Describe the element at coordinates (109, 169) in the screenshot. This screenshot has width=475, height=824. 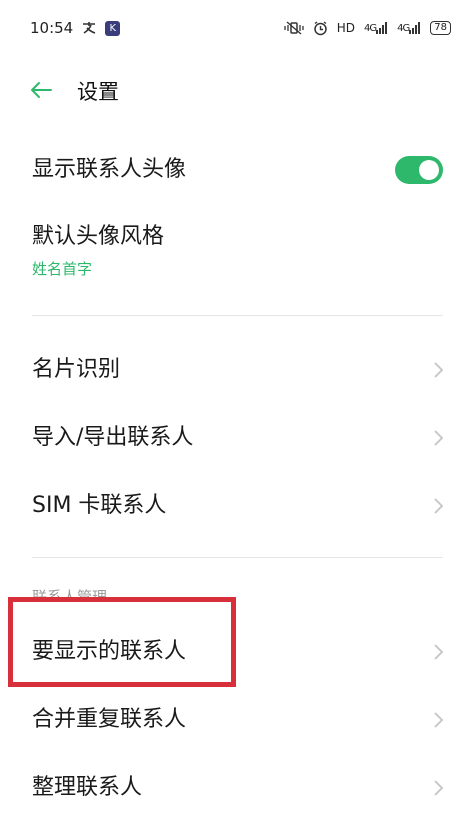
I see `setting-label: 显示联系人头像` at that location.